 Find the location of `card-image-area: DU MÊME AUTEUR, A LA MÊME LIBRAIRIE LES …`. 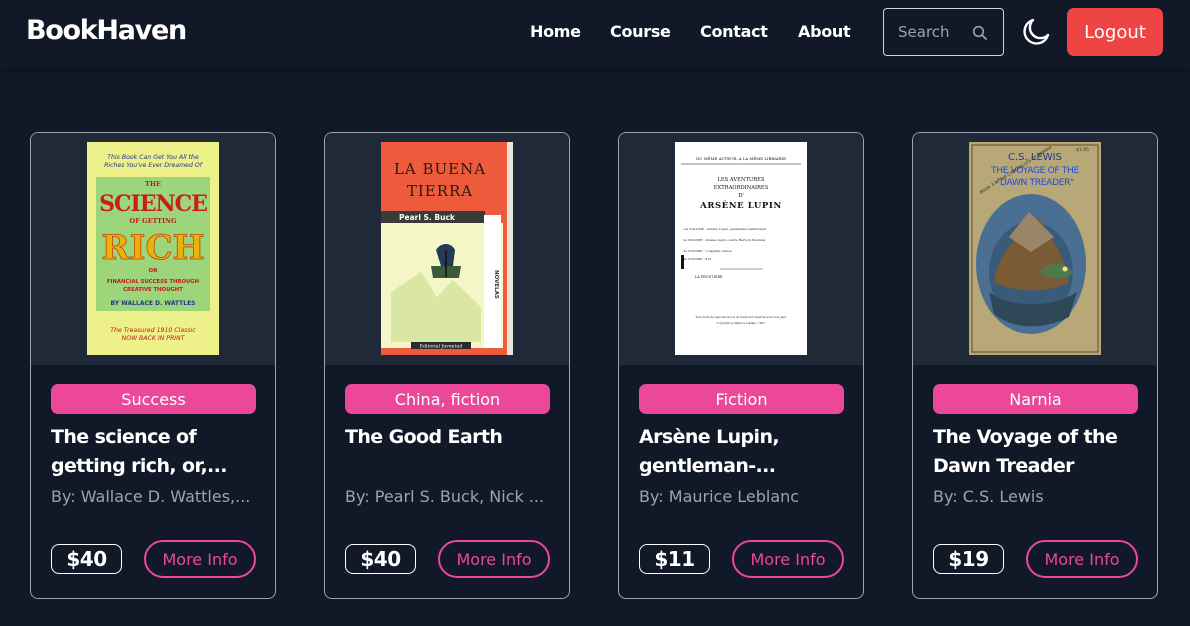

card-image-area: DU MÊME AUTEUR, A LA MÊME LIBRAIRIE LES … is located at coordinates (741, 249).